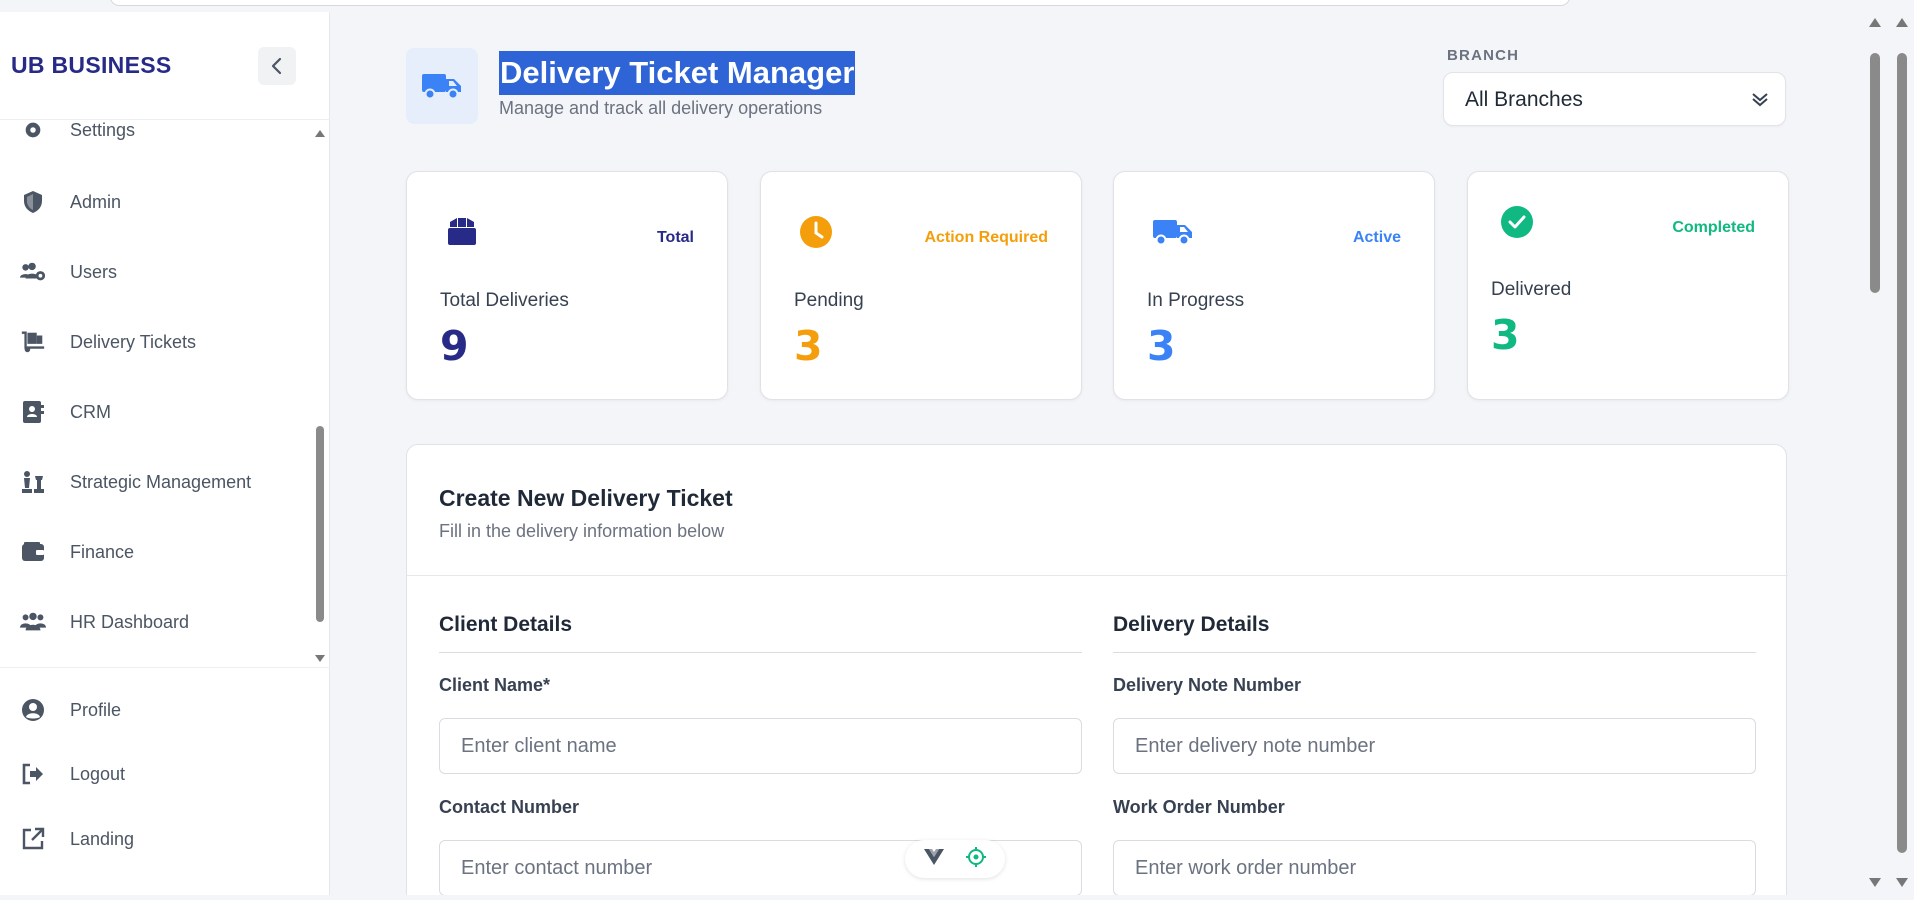 This screenshot has width=1914, height=900. What do you see at coordinates (661, 108) in the screenshot?
I see `page-subtitle: Manage and track all delivery operations` at bounding box center [661, 108].